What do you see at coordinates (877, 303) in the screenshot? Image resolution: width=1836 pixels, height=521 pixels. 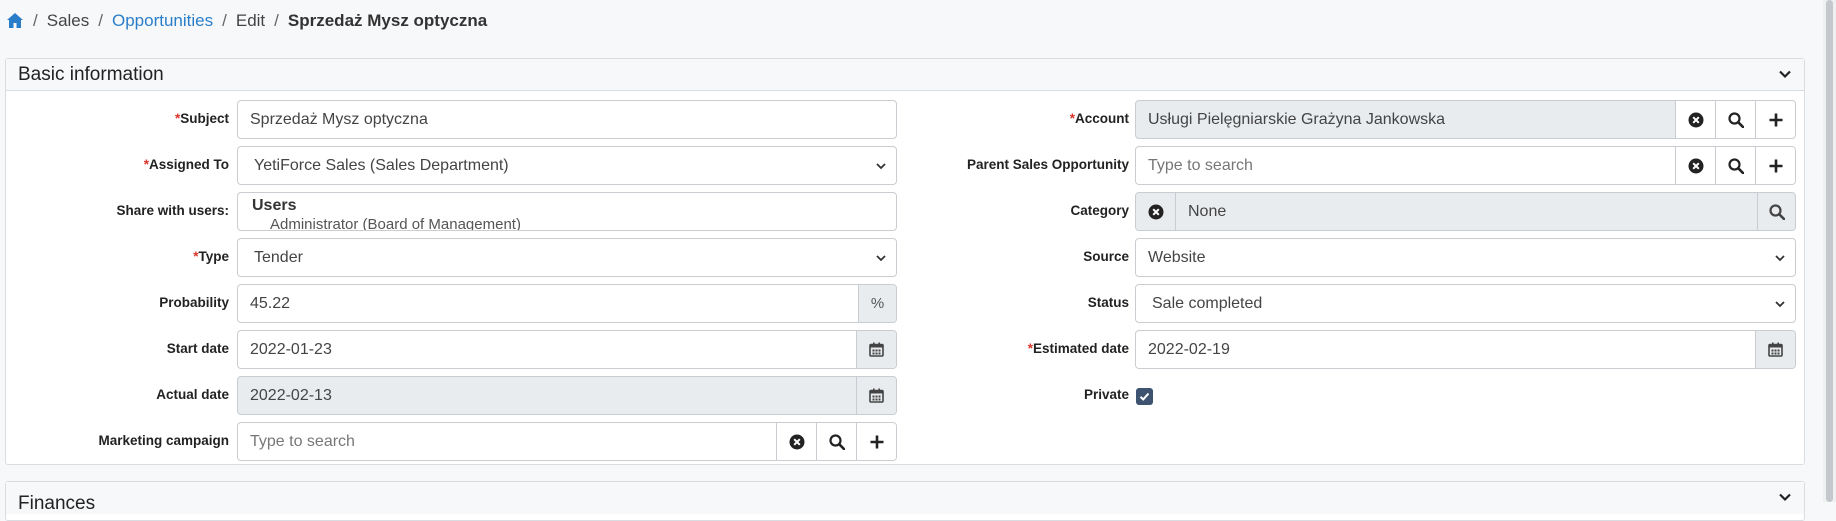 I see `percent-addon: %` at bounding box center [877, 303].